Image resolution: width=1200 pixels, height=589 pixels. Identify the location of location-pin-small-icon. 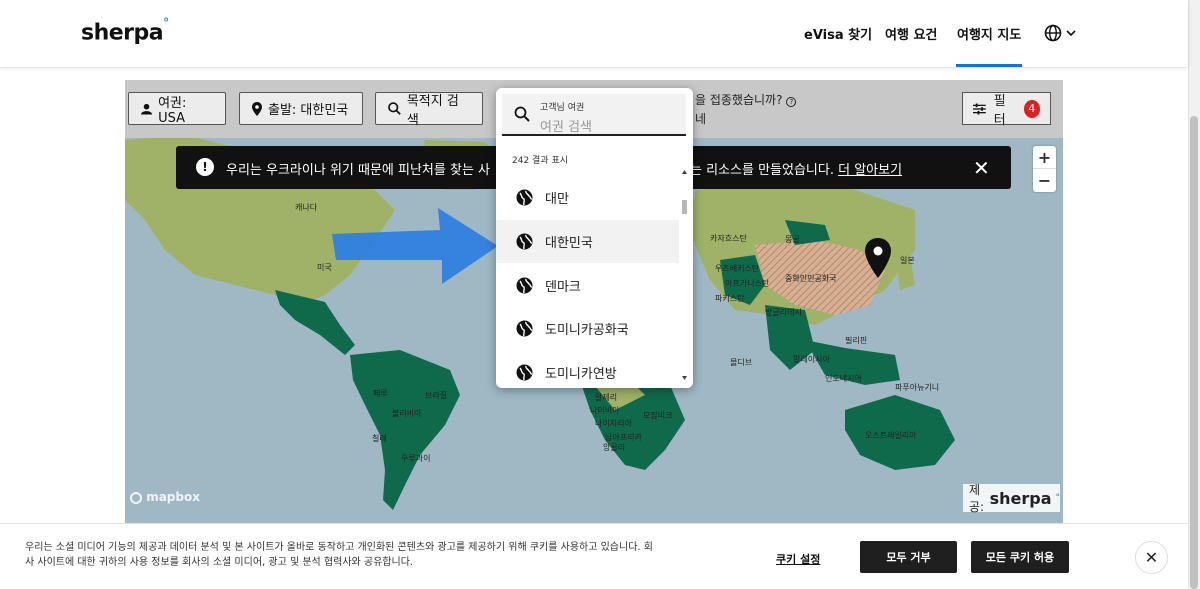
(257, 108).